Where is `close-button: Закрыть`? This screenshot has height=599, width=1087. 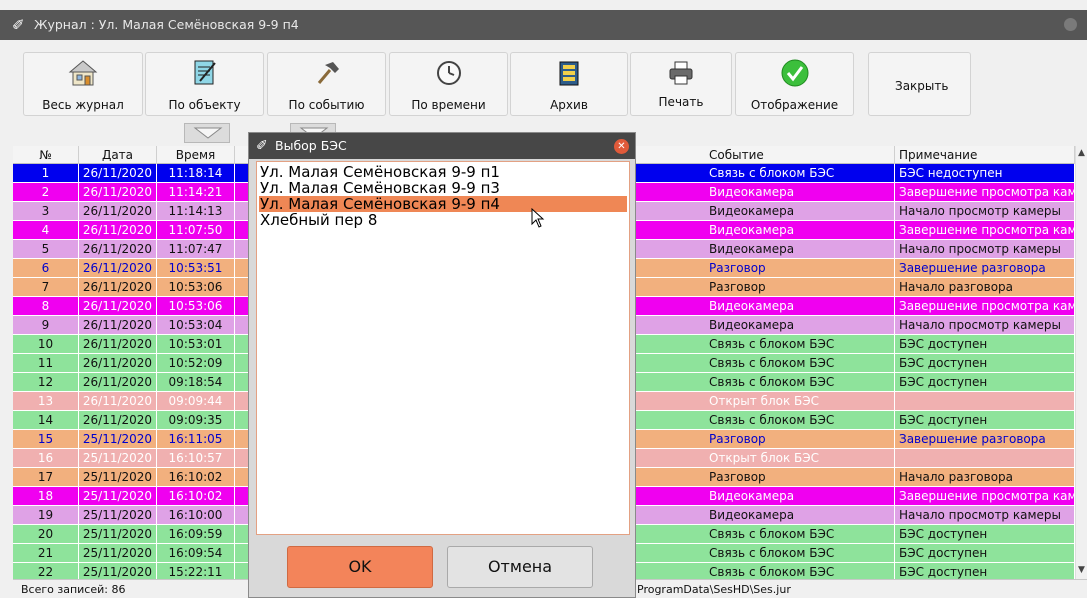
close-button: Закрыть is located at coordinates (919, 84).